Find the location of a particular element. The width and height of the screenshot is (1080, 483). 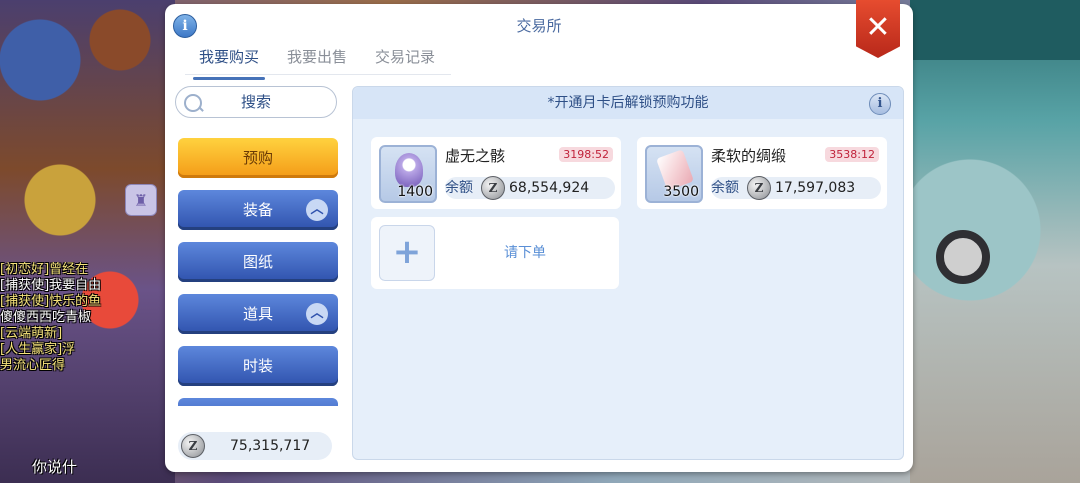

notice-text: *开通月卡后解锁预购功能 is located at coordinates (628, 103).